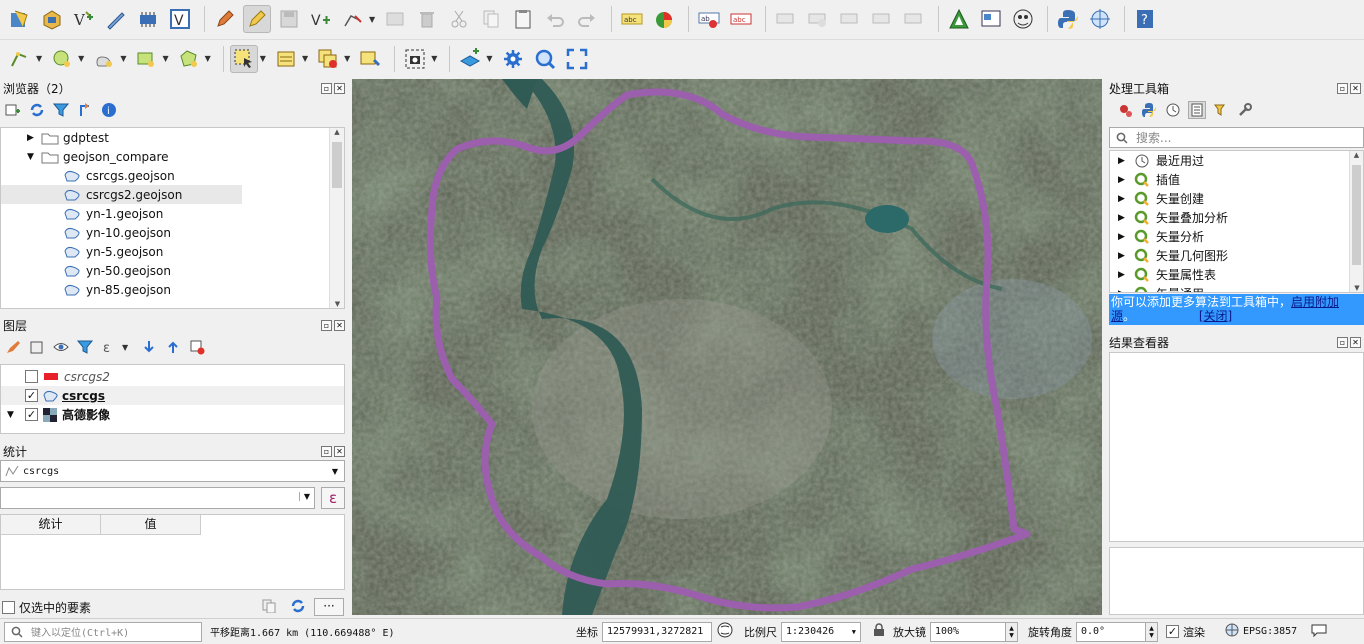  Describe the element at coordinates (1173, 110) in the screenshot. I see `history-clock-icon` at that location.